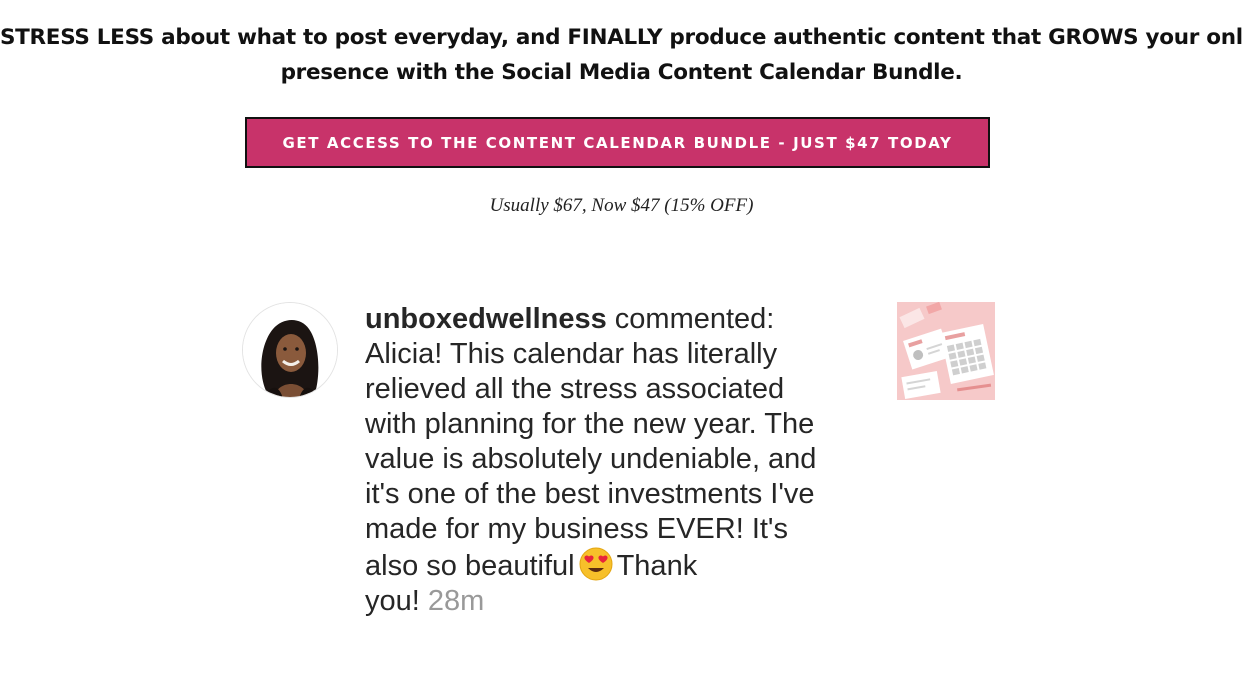 The width and height of the screenshot is (1243, 689). Describe the element at coordinates (576, 529) in the screenshot. I see `comment-line-6: made for my business EVER! It's` at that location.